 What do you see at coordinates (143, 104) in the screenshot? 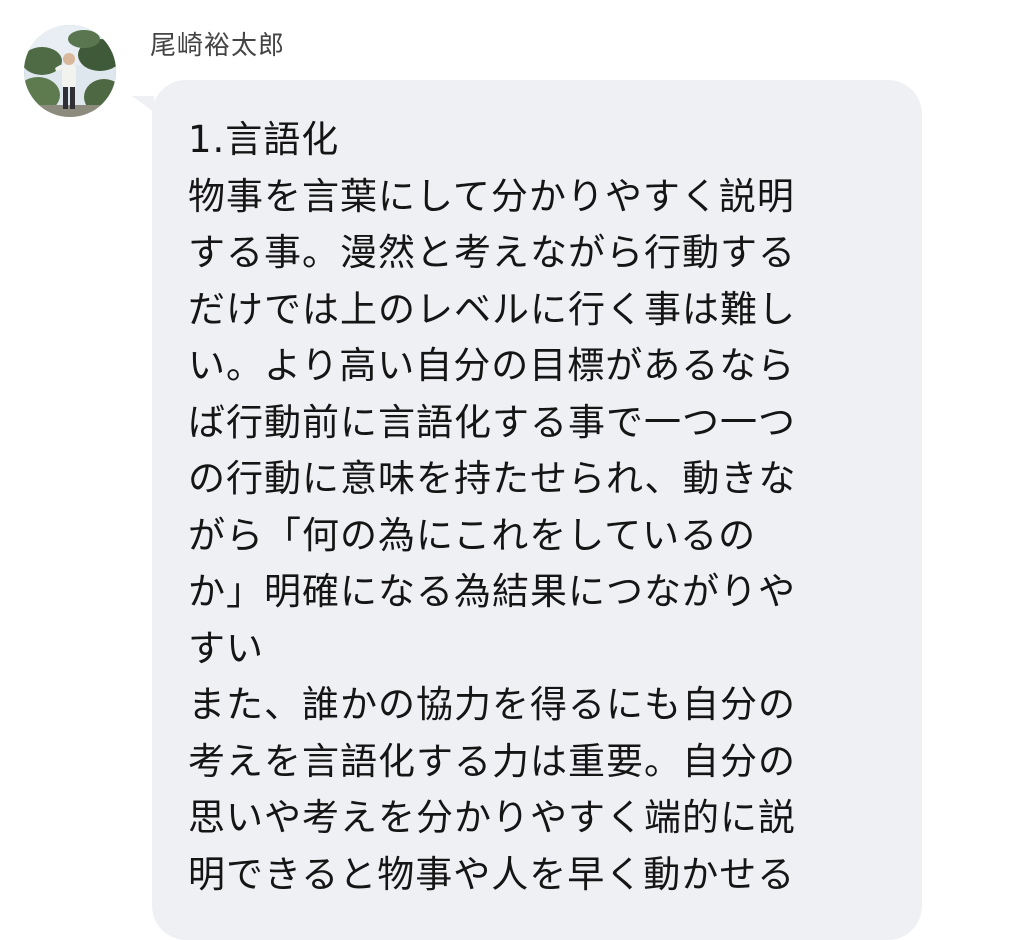
I see `bubble-tail` at bounding box center [143, 104].